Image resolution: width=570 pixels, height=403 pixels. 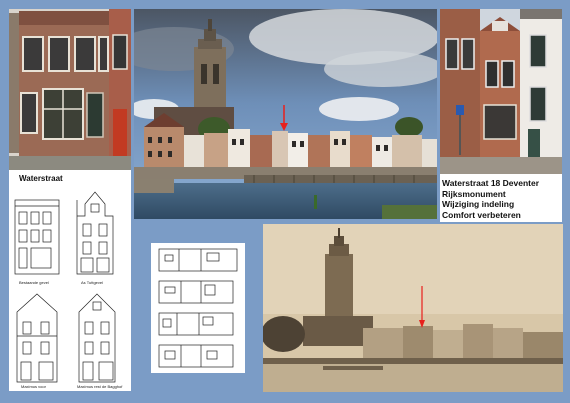 I want to click on info-goal: Comfort verbeteren, so click(x=481, y=214).